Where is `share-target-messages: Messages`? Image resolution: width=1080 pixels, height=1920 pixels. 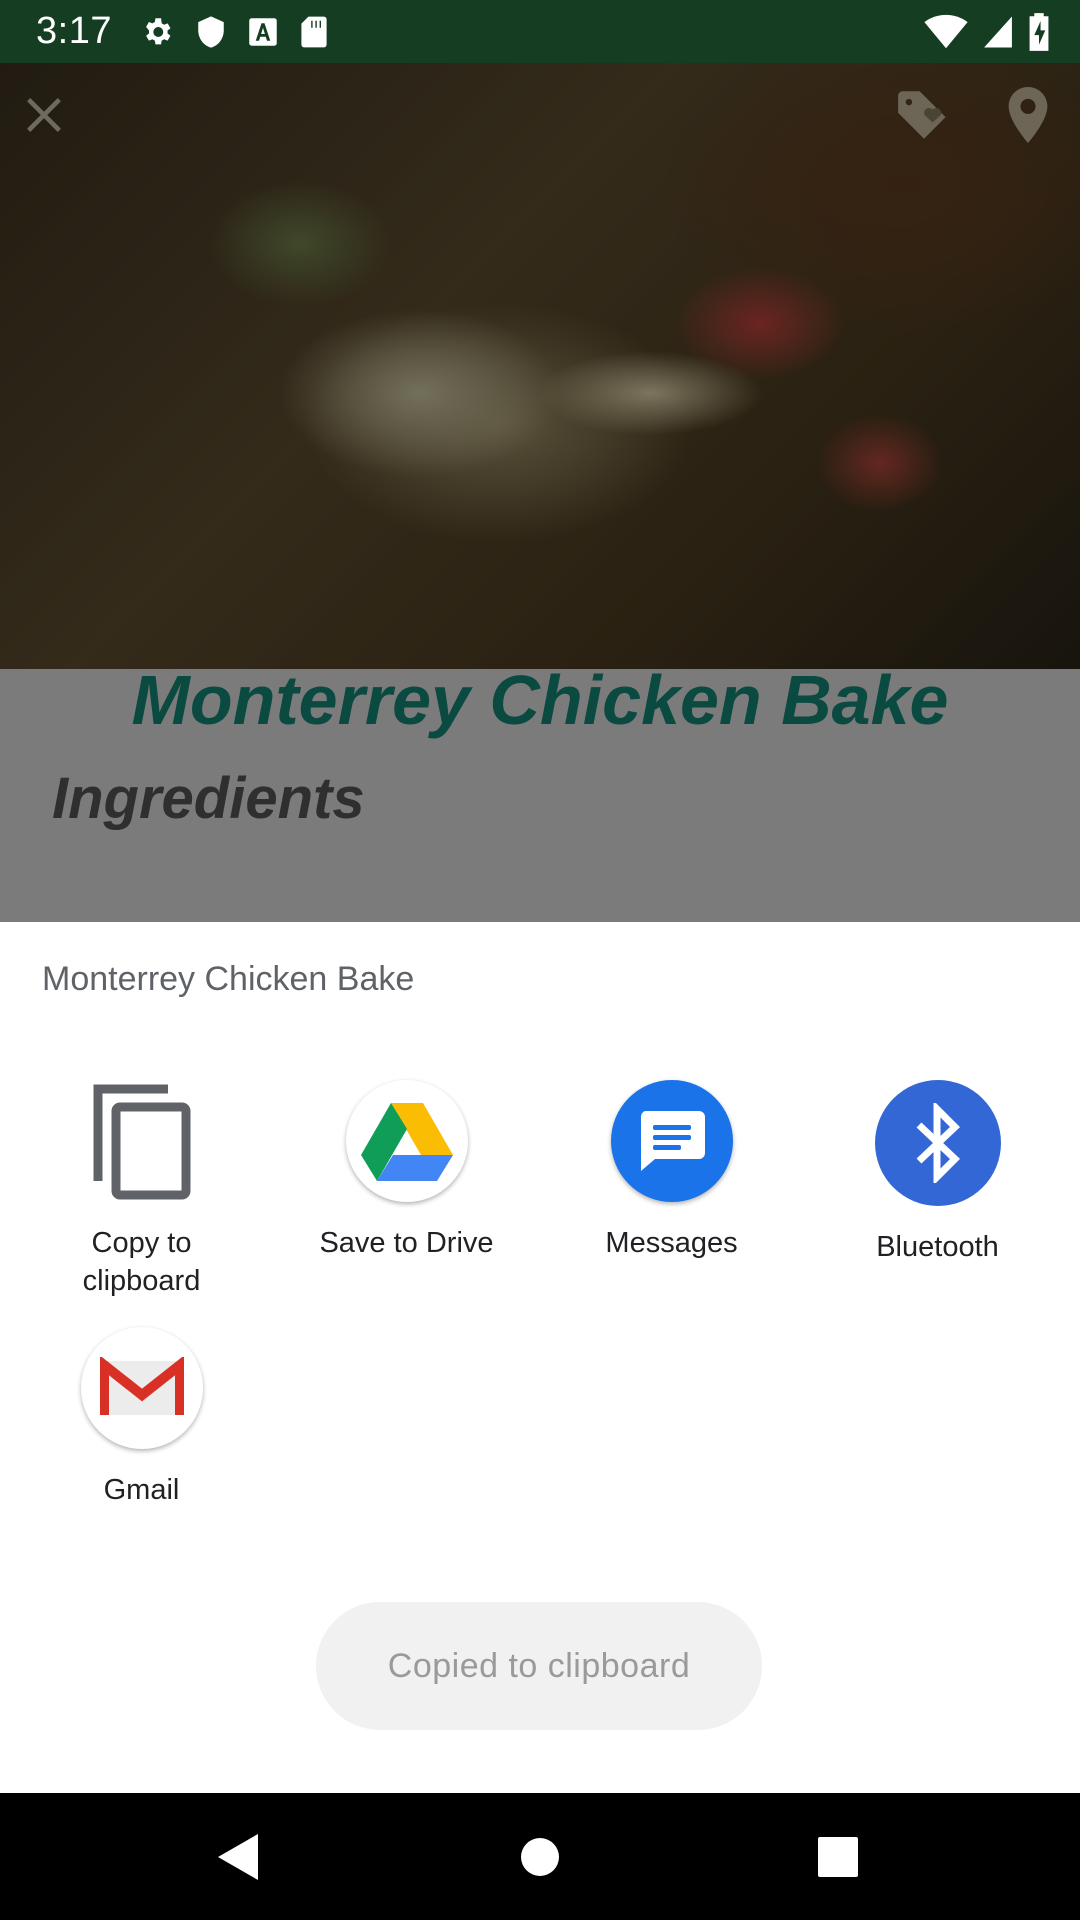 share-target-messages: Messages is located at coordinates (671, 1171).